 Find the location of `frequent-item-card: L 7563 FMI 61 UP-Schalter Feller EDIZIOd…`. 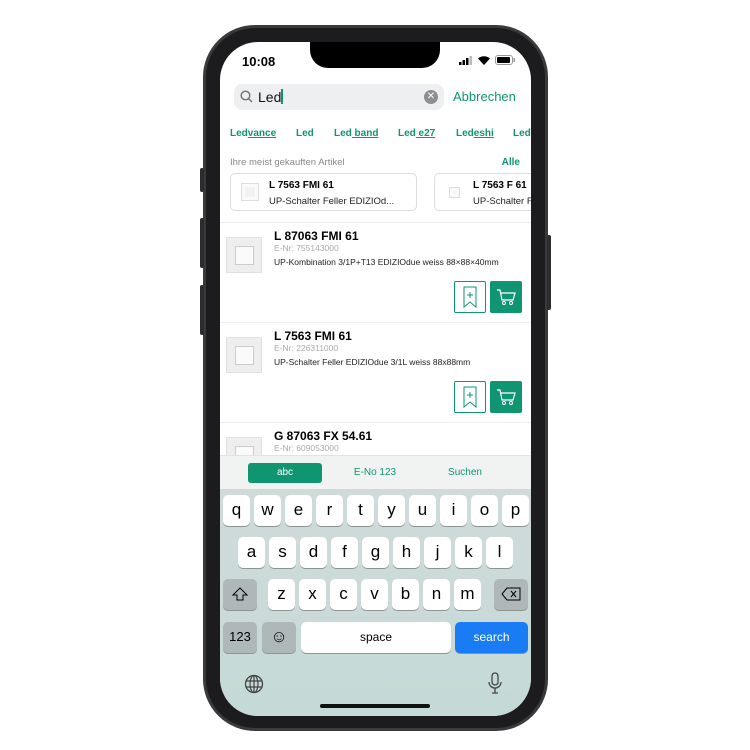

frequent-item-card: L 7563 FMI 61 UP-Schalter Feller EDIZIOd… is located at coordinates (323, 192).